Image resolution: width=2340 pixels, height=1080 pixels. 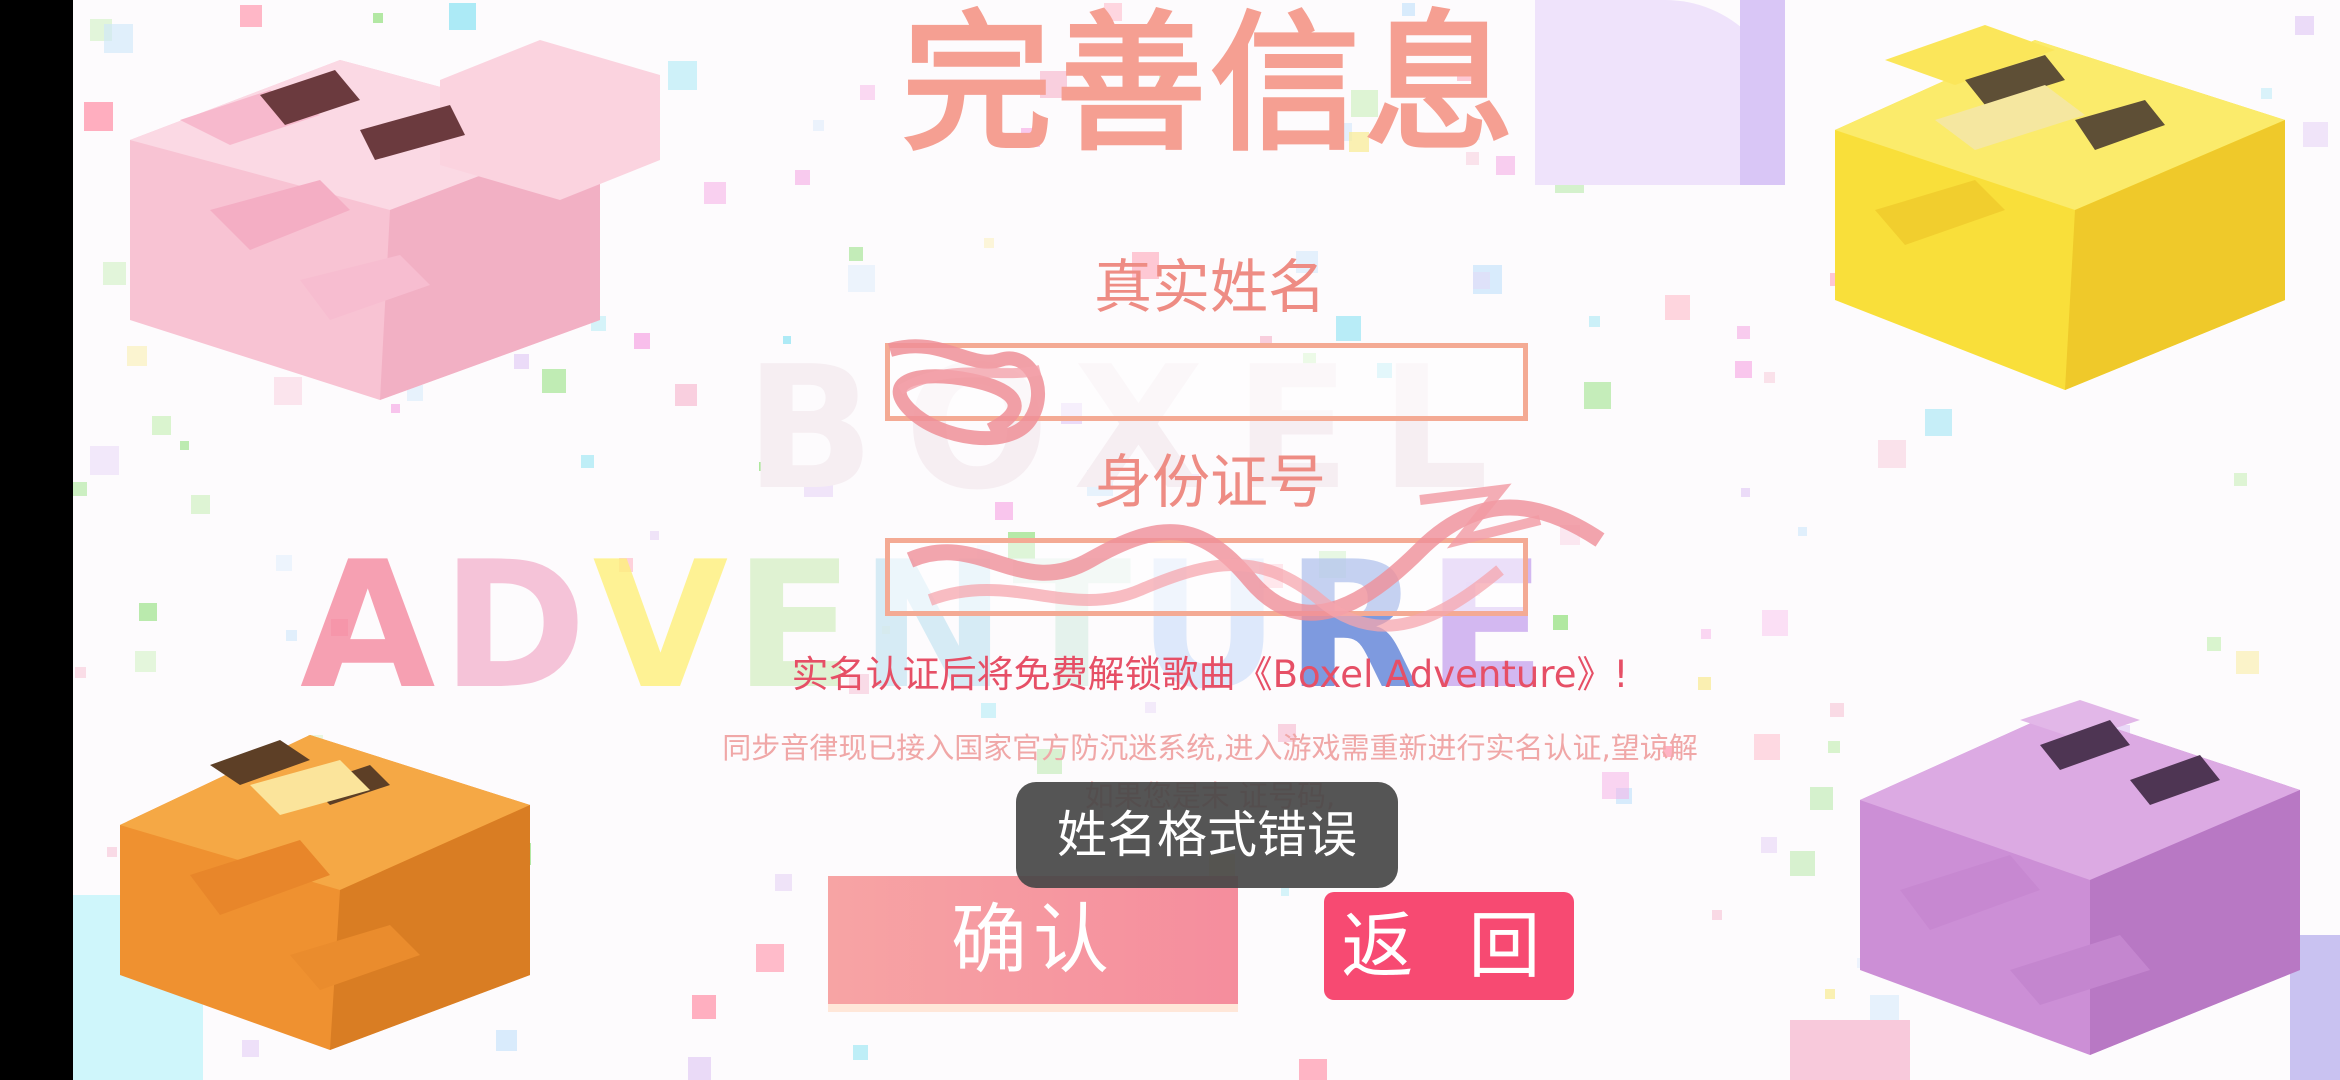 What do you see at coordinates (1449, 946) in the screenshot?
I see `back-button: 返 回` at bounding box center [1449, 946].